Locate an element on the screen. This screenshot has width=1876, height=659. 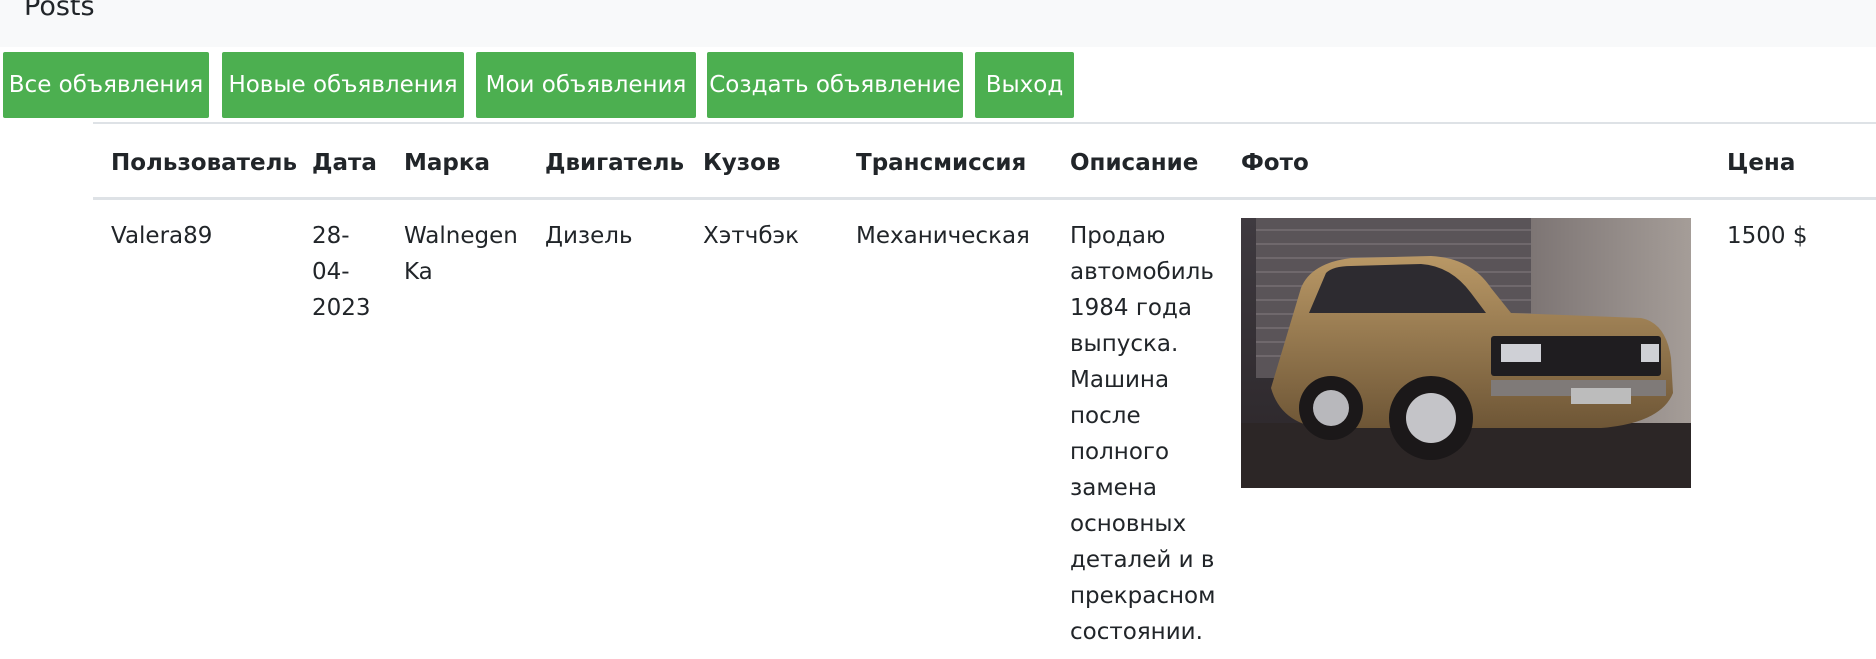
create-post-button: Создать объявление is located at coordinates (835, 85).